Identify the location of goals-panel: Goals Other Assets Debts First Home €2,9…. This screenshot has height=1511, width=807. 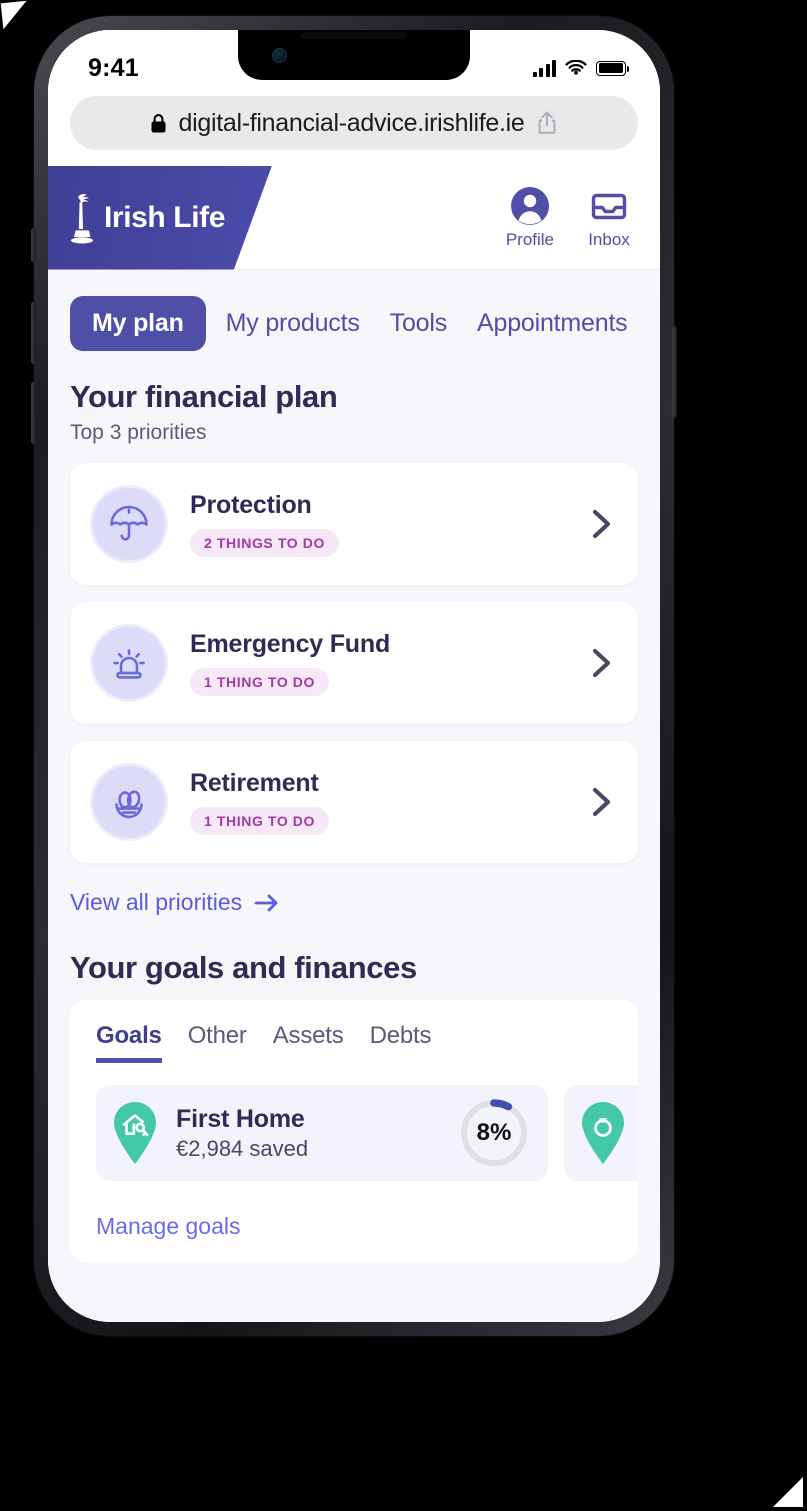
(354, 1131).